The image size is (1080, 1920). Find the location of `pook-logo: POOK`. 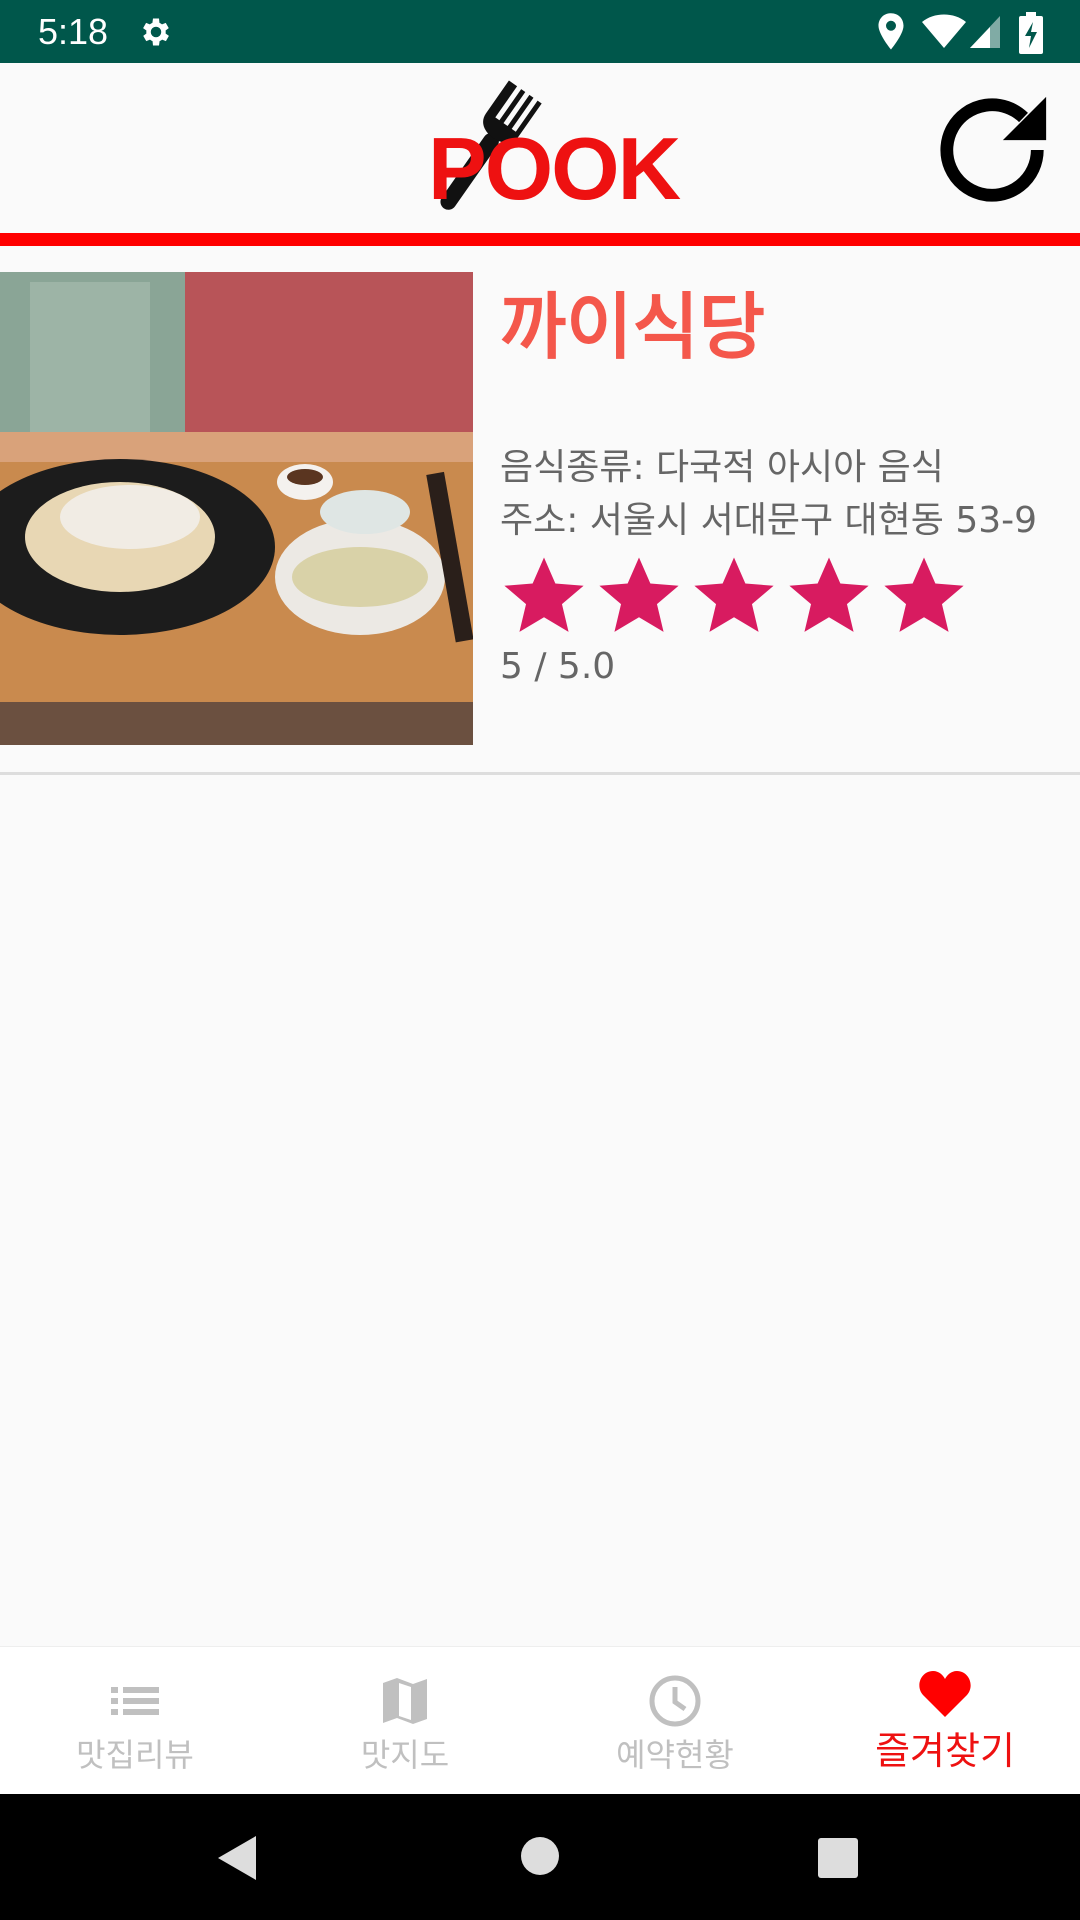

pook-logo: POOK is located at coordinates (552, 146).